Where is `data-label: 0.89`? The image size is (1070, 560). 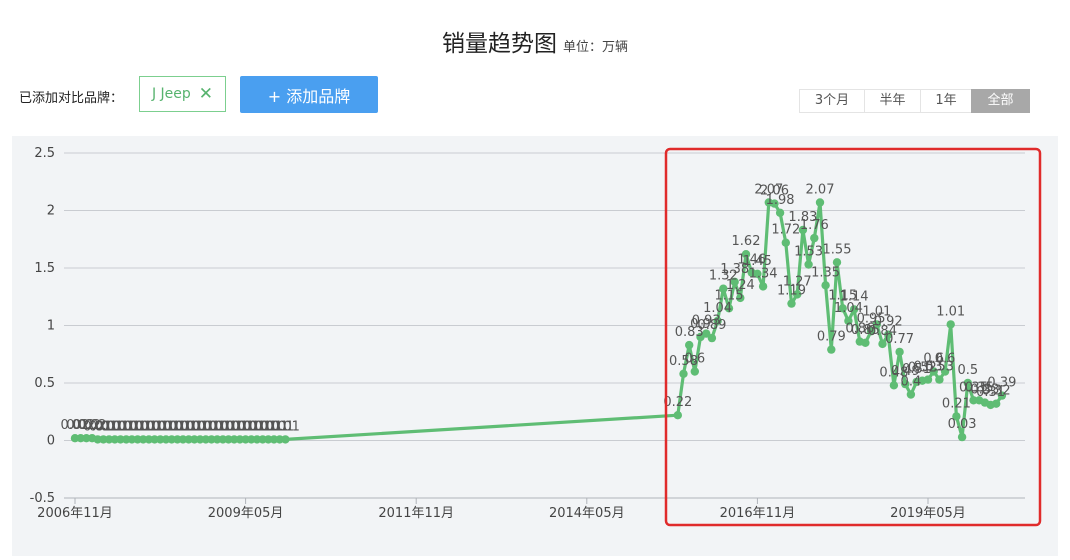
data-label: 0.89 is located at coordinates (711, 325).